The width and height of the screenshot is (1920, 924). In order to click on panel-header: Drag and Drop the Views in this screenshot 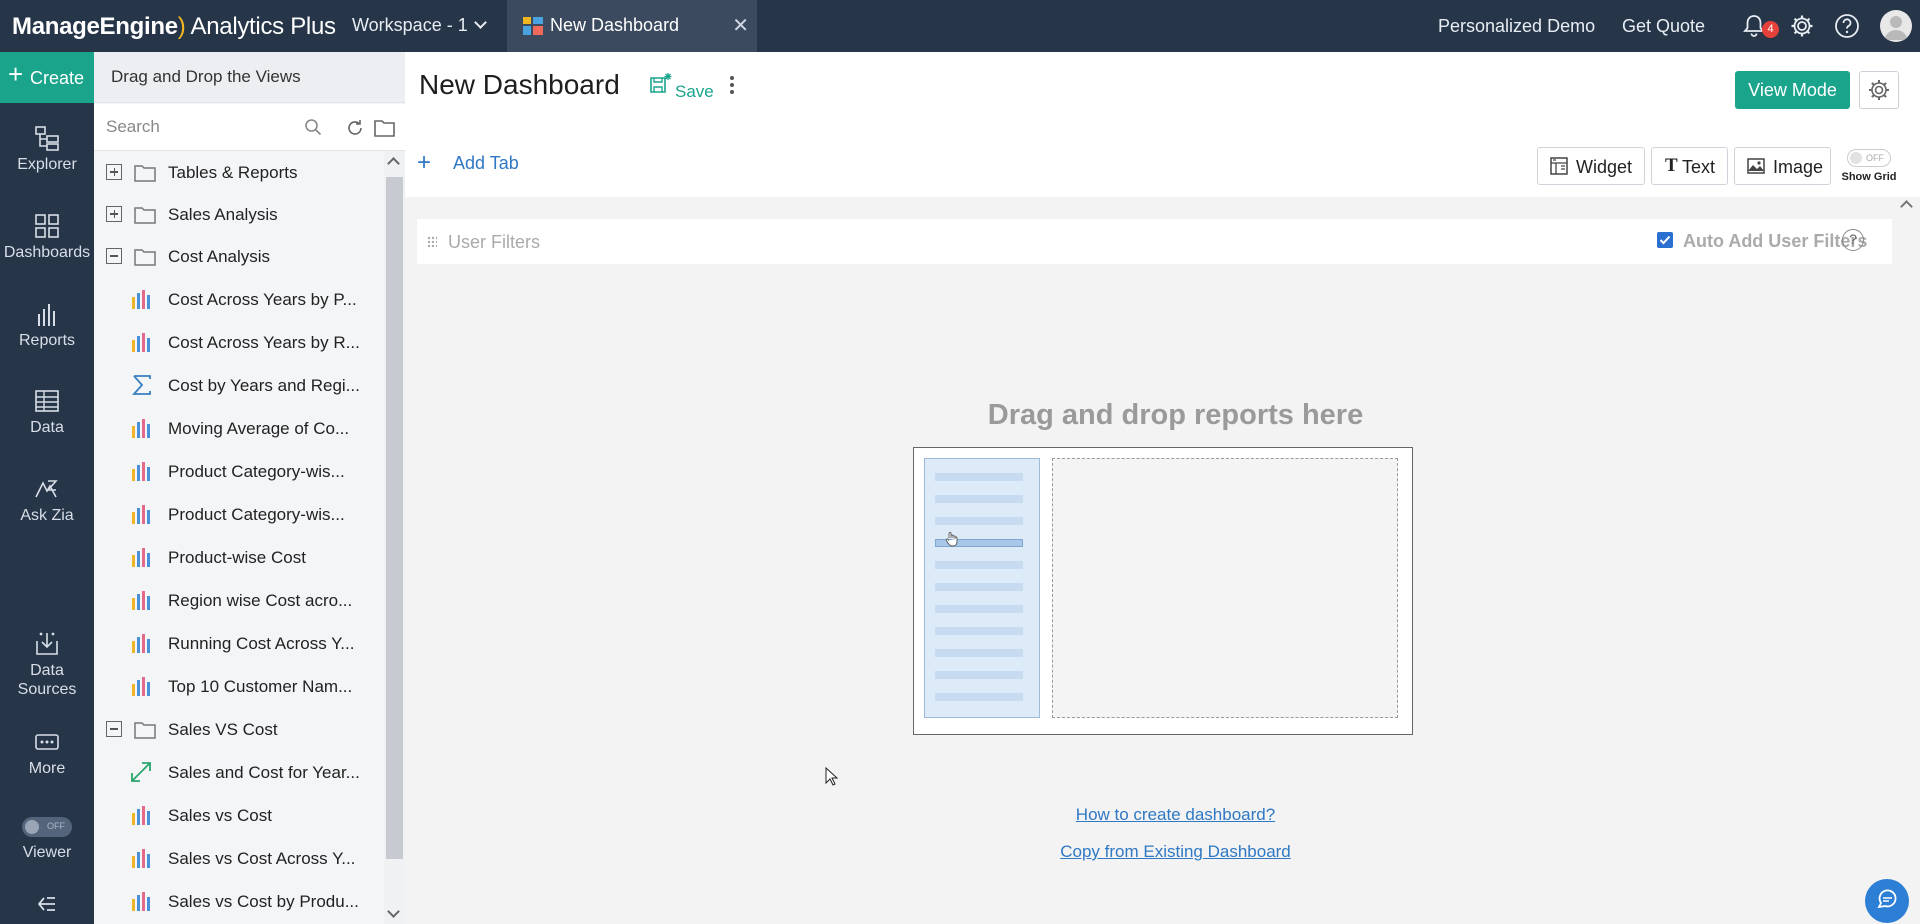, I will do `click(249, 77)`.